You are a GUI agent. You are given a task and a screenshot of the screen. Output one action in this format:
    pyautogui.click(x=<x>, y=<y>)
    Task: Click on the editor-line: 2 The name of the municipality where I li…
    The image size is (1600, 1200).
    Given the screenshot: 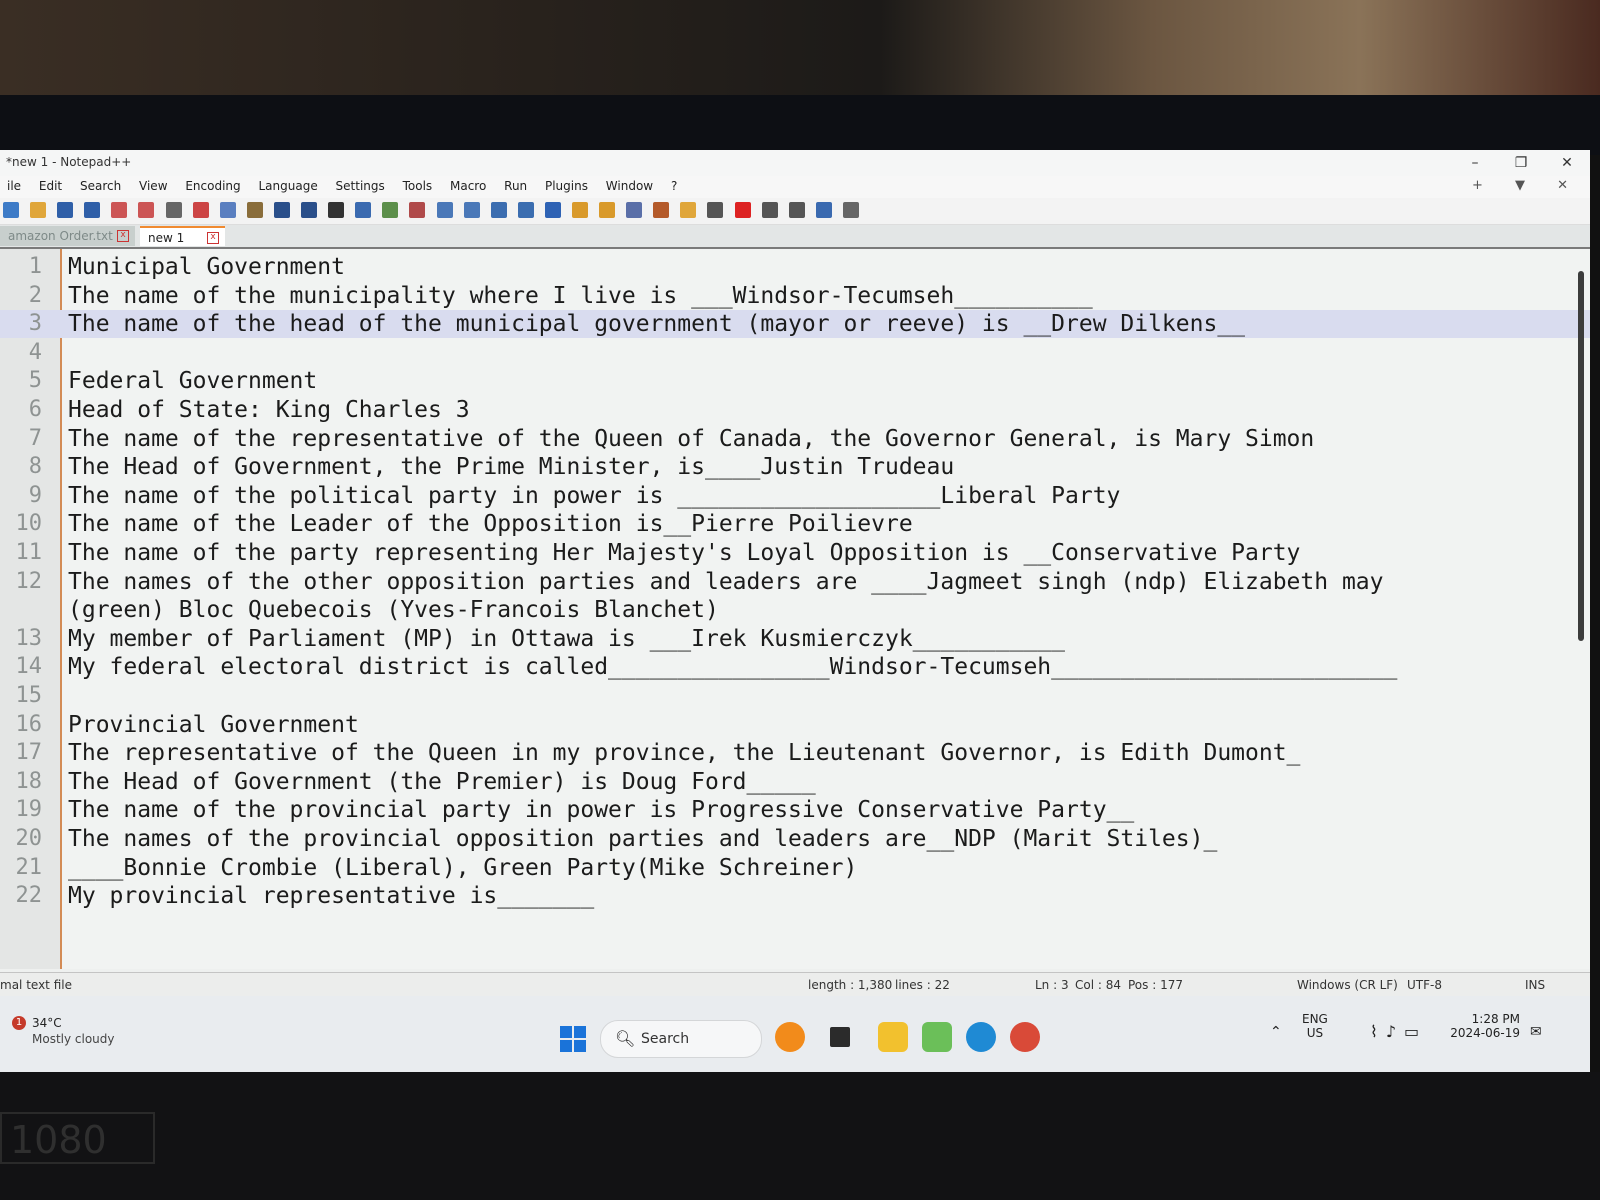 What is the action you would take?
    pyautogui.click(x=795, y=296)
    